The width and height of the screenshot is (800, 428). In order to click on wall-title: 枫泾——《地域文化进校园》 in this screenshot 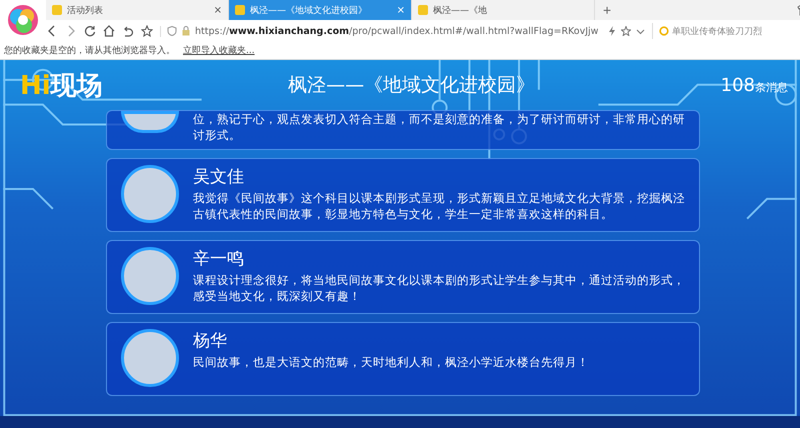, I will do `click(411, 85)`.